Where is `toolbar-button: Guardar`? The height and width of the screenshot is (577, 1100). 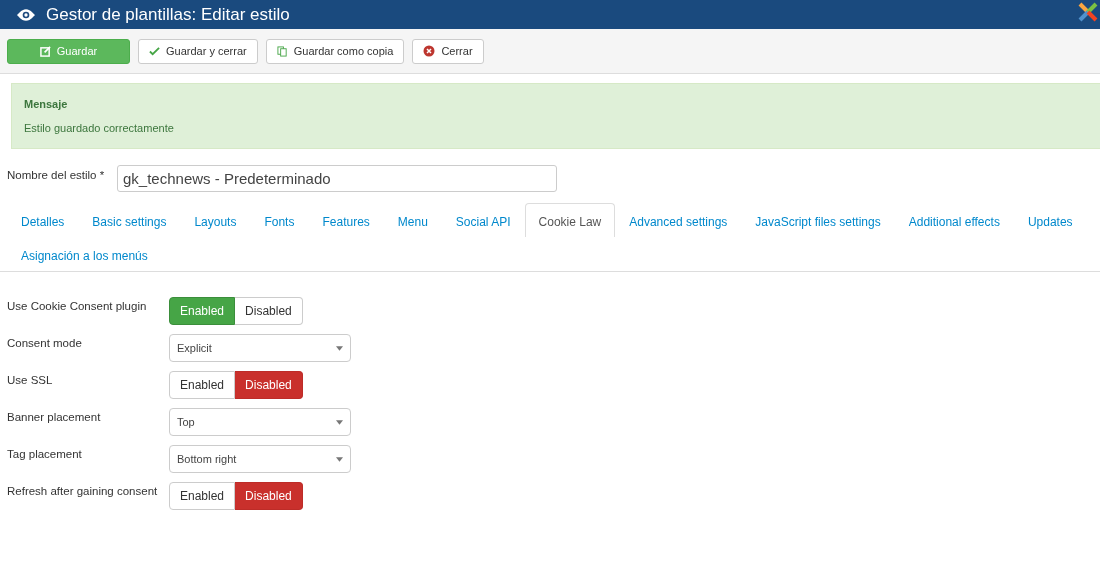 toolbar-button: Guardar is located at coordinates (68, 51).